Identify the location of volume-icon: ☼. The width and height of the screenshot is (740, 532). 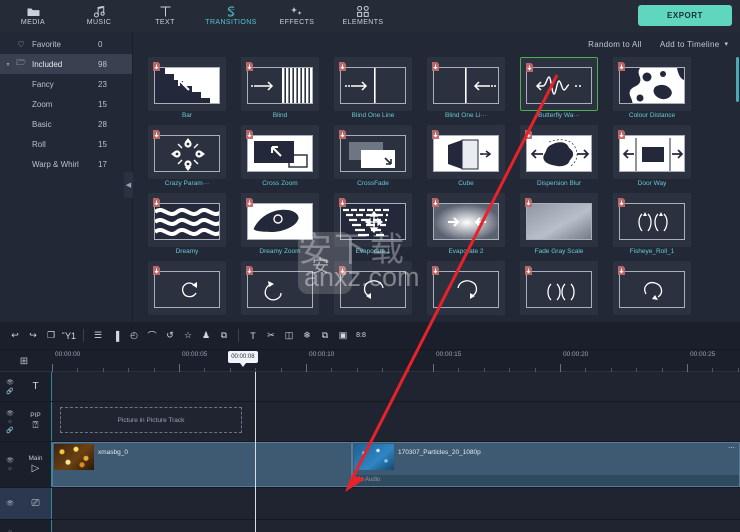
(10, 469).